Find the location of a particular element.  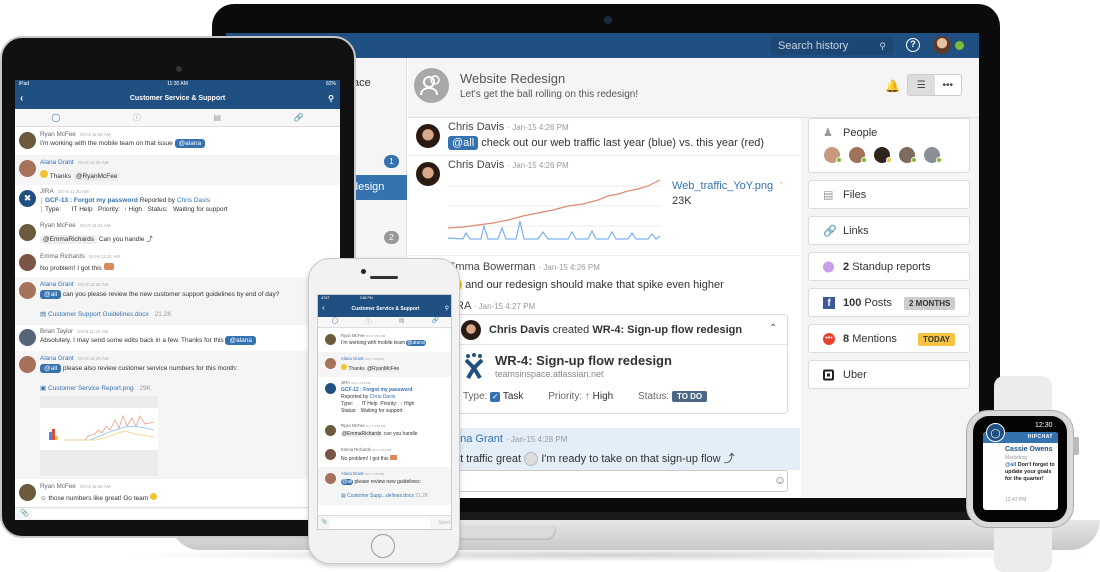

file-link: Customer Supp...delines.docx is located at coordinates (380, 496).